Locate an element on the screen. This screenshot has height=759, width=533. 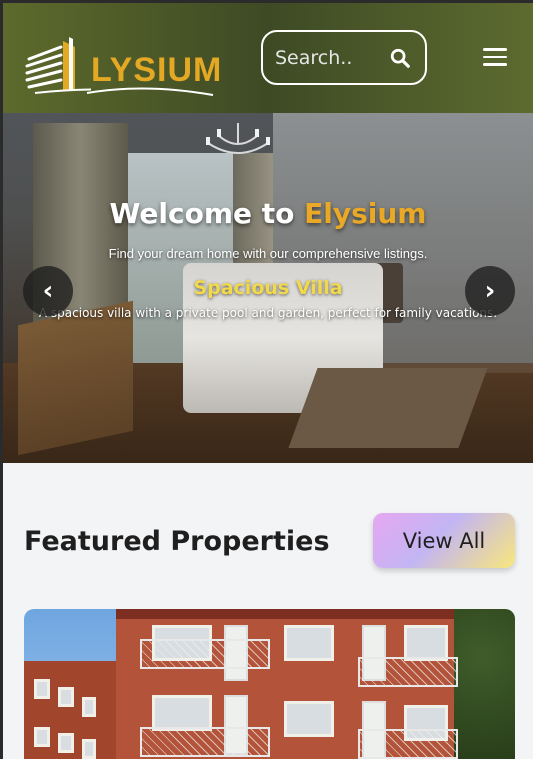
logo-swoosh is located at coordinates (150, 91).